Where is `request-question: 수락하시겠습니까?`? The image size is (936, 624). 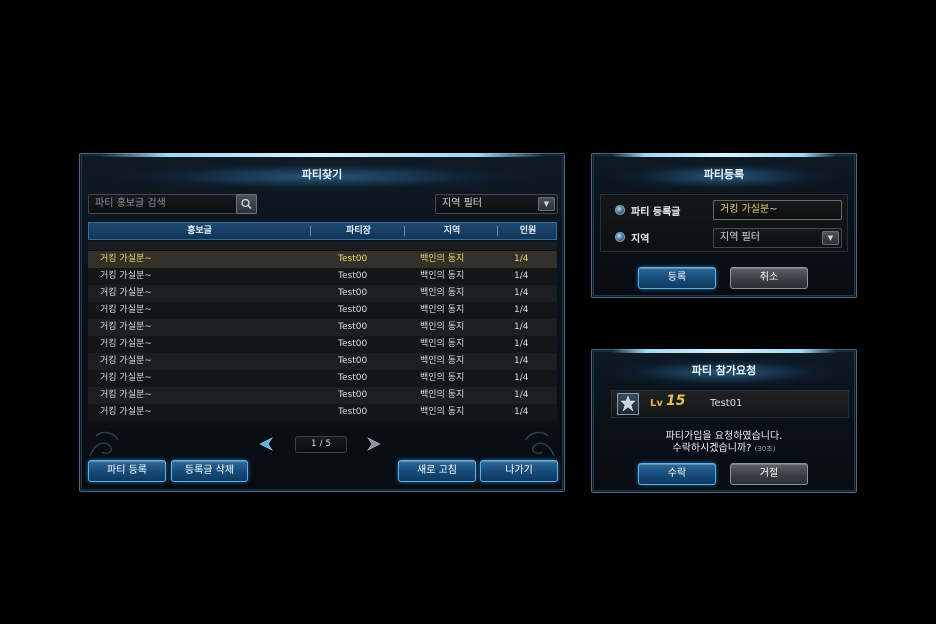 request-question: 수락하시겠습니까? is located at coordinates (712, 448).